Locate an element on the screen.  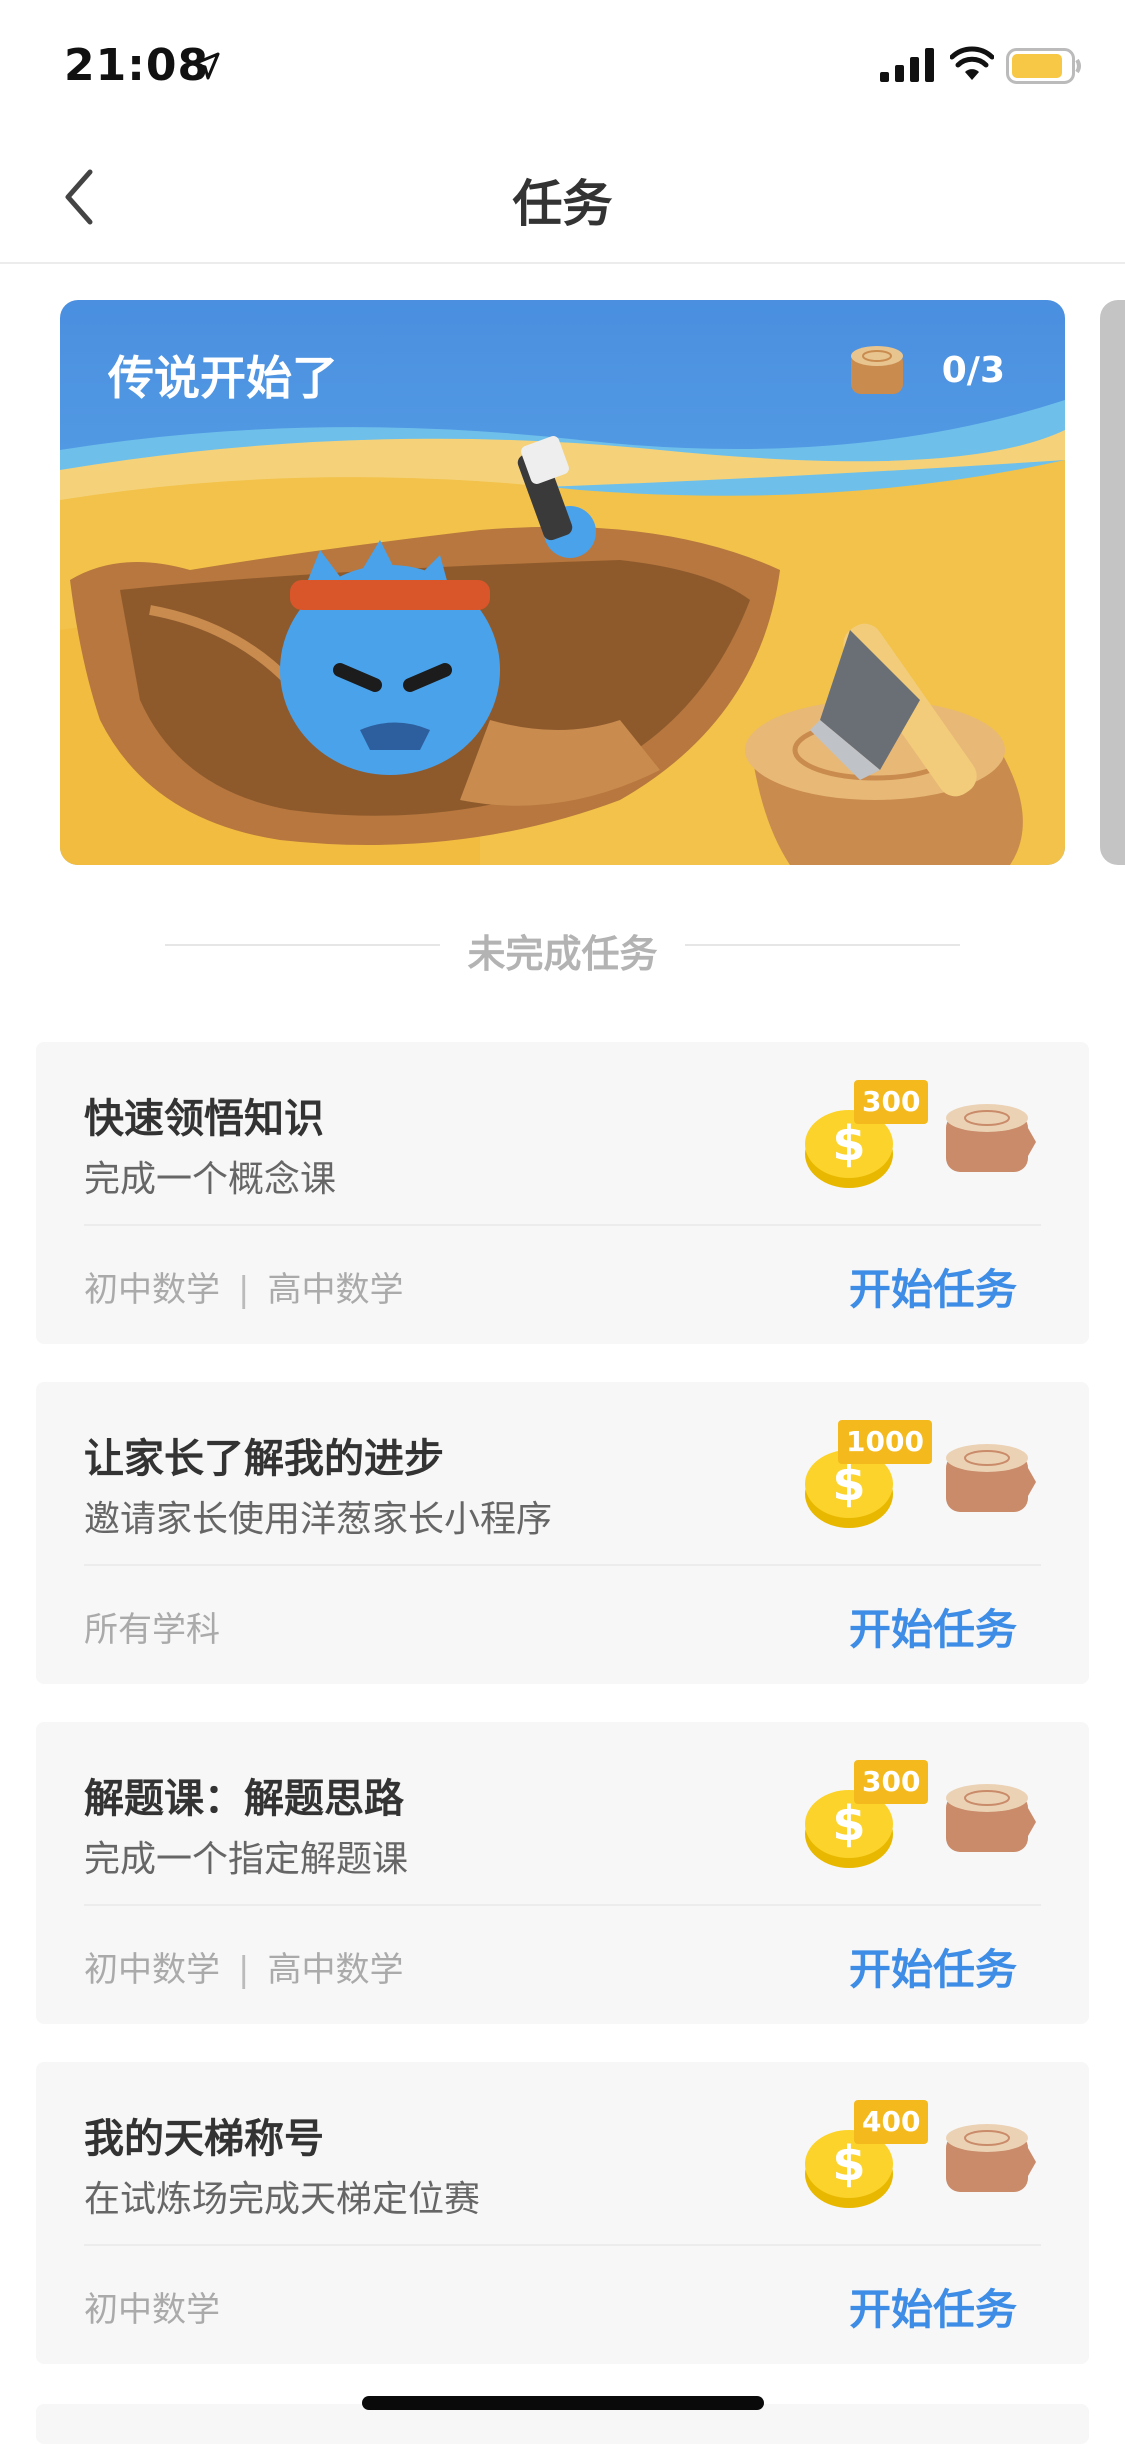
section-divider: 未完成任务 is located at coordinates (562, 945).